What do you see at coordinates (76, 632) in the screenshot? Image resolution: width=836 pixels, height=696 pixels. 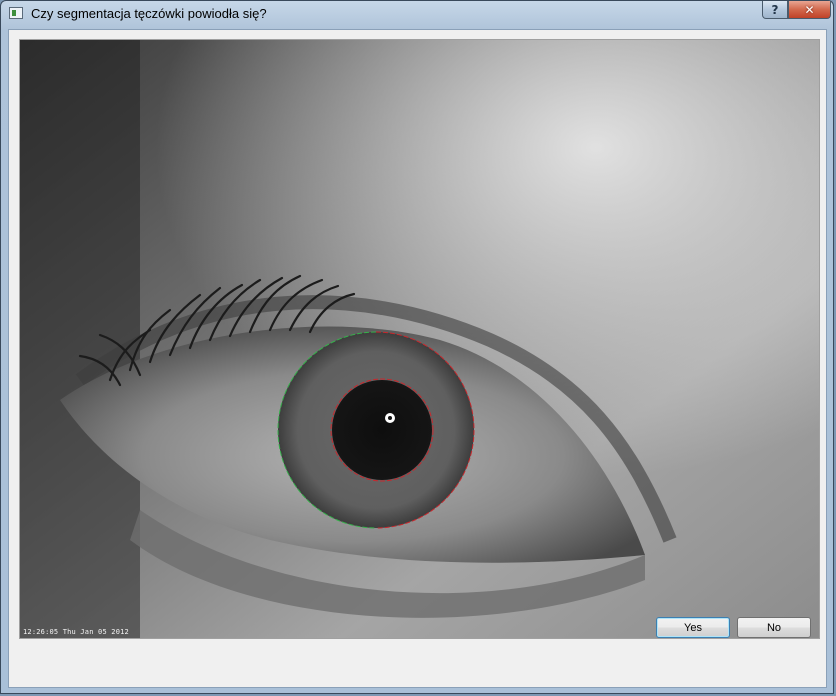 I see `image-timestamp: 12:26:05 Thu Jan 05 2012` at bounding box center [76, 632].